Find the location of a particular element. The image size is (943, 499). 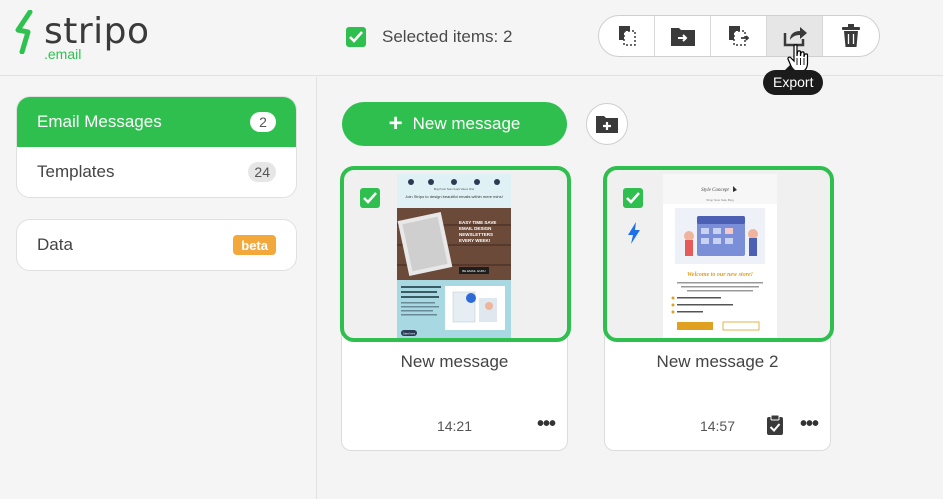

preview-nav-text: Shop New Sale Blog is located at coordinates (720, 200).